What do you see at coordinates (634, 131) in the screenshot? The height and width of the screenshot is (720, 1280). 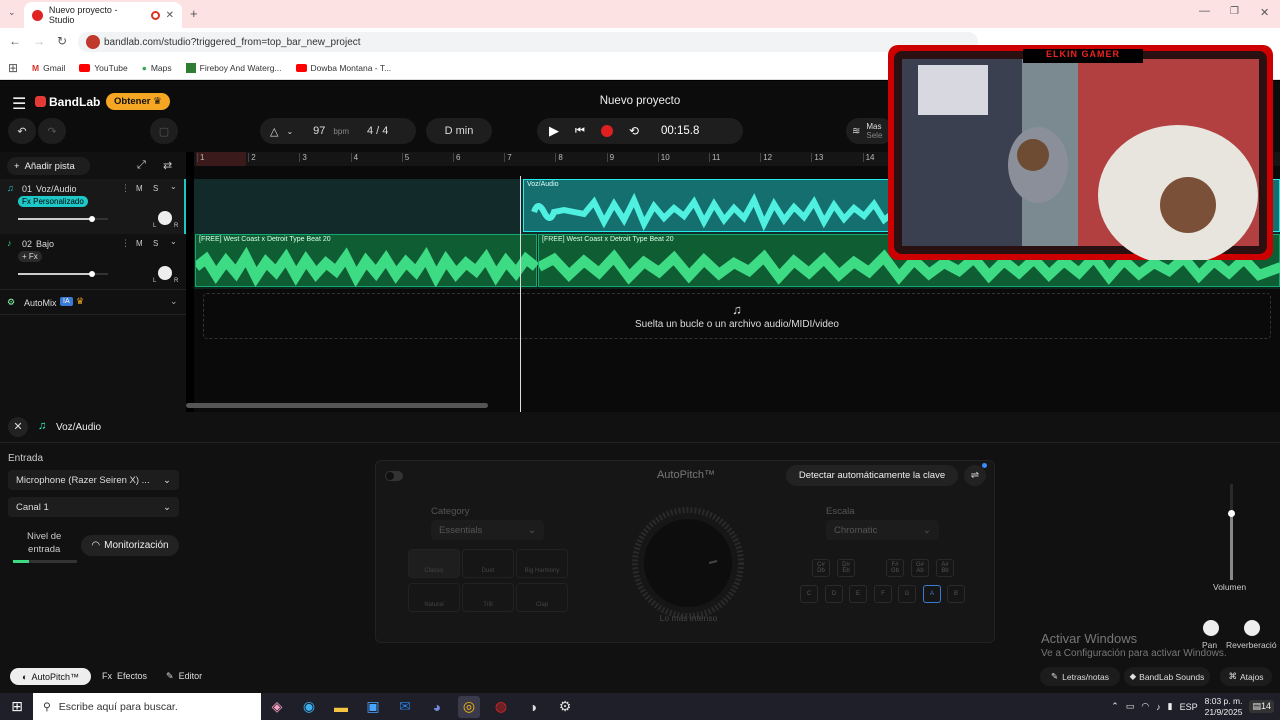 I see `loop-icon: ⟲` at bounding box center [634, 131].